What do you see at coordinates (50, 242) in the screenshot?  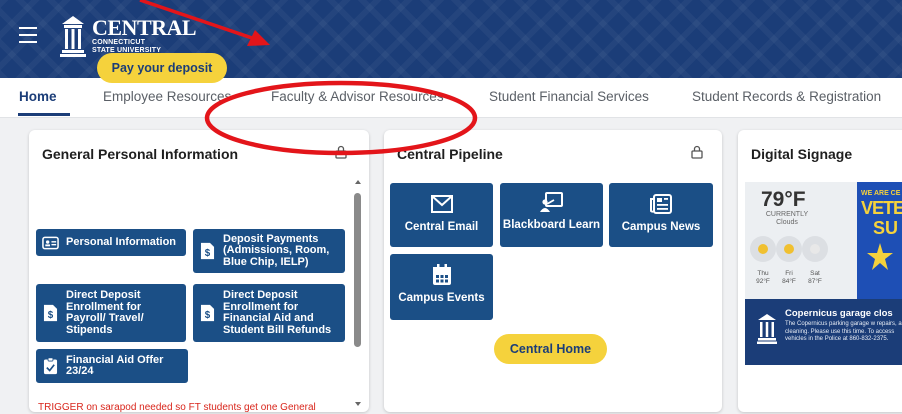 I see `id-card-icon` at bounding box center [50, 242].